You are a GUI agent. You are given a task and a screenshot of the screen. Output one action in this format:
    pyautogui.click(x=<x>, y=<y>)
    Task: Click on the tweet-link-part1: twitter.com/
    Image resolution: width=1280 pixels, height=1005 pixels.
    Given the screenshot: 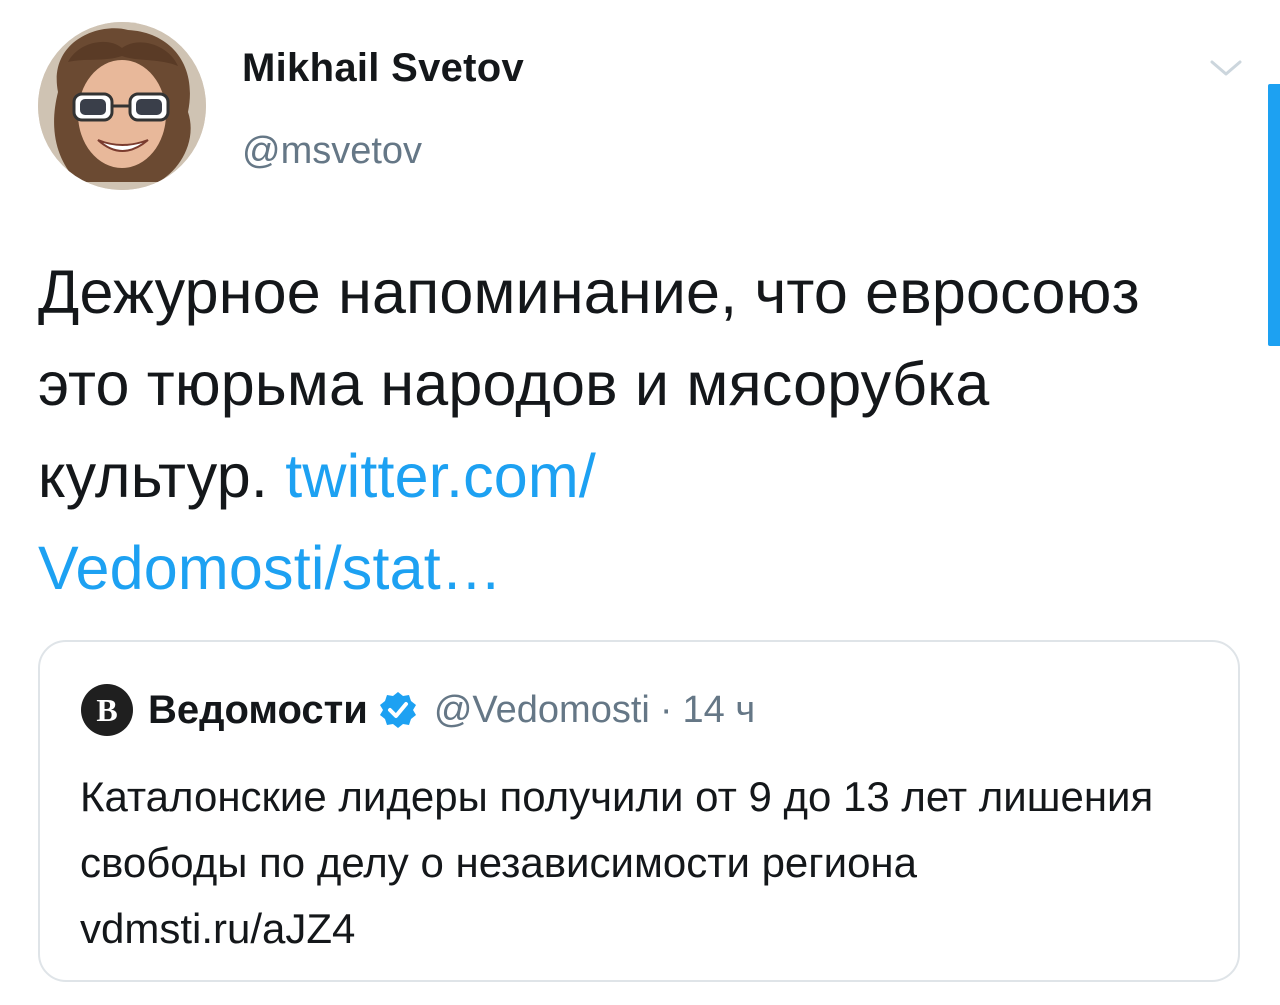 What is the action you would take?
    pyautogui.click(x=441, y=476)
    